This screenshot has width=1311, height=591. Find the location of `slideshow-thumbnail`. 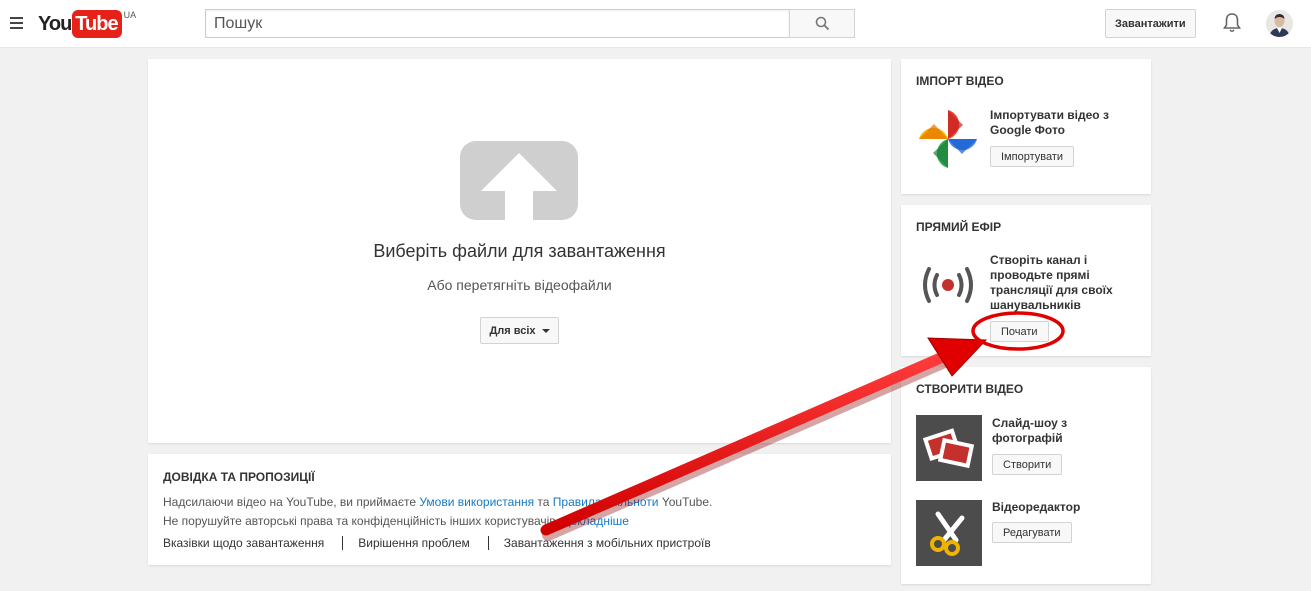

slideshow-thumbnail is located at coordinates (949, 448).